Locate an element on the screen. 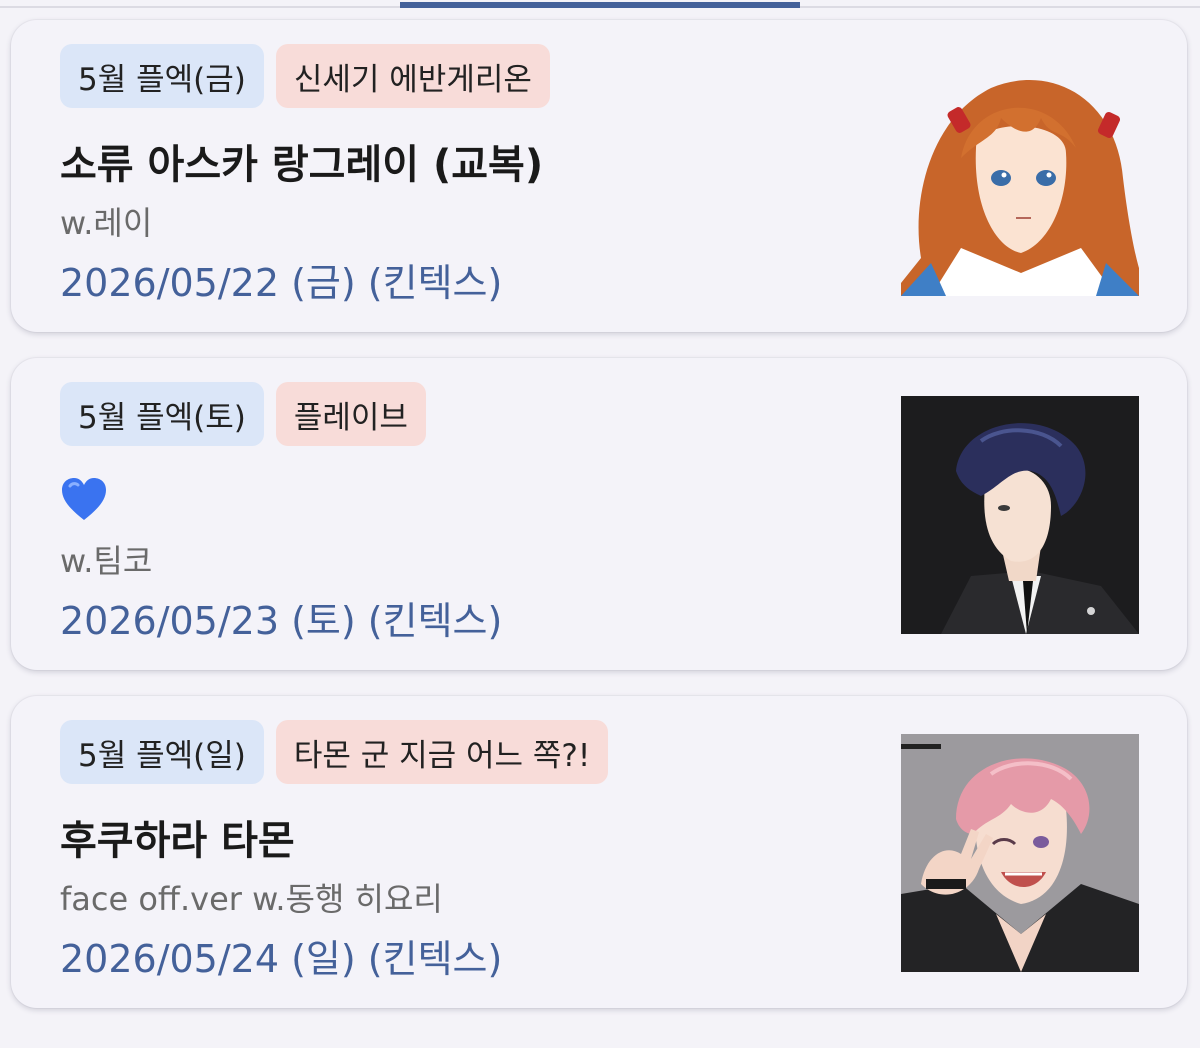 This screenshot has width=1200, height=1048. character-title: 소류 아스카 랑그레이 (교복) is located at coordinates (302, 165).